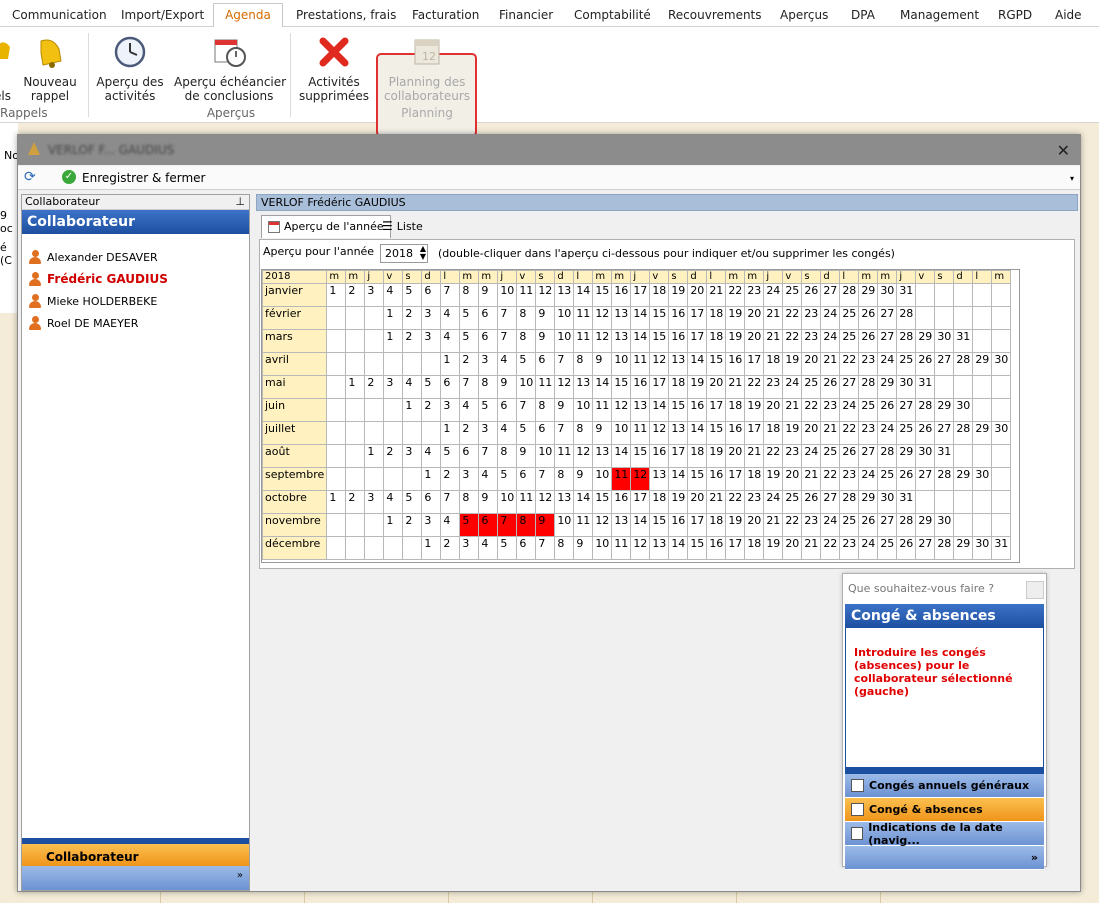  Describe the element at coordinates (715, 15) in the screenshot. I see `menu-tab-7: Recouvrements` at that location.